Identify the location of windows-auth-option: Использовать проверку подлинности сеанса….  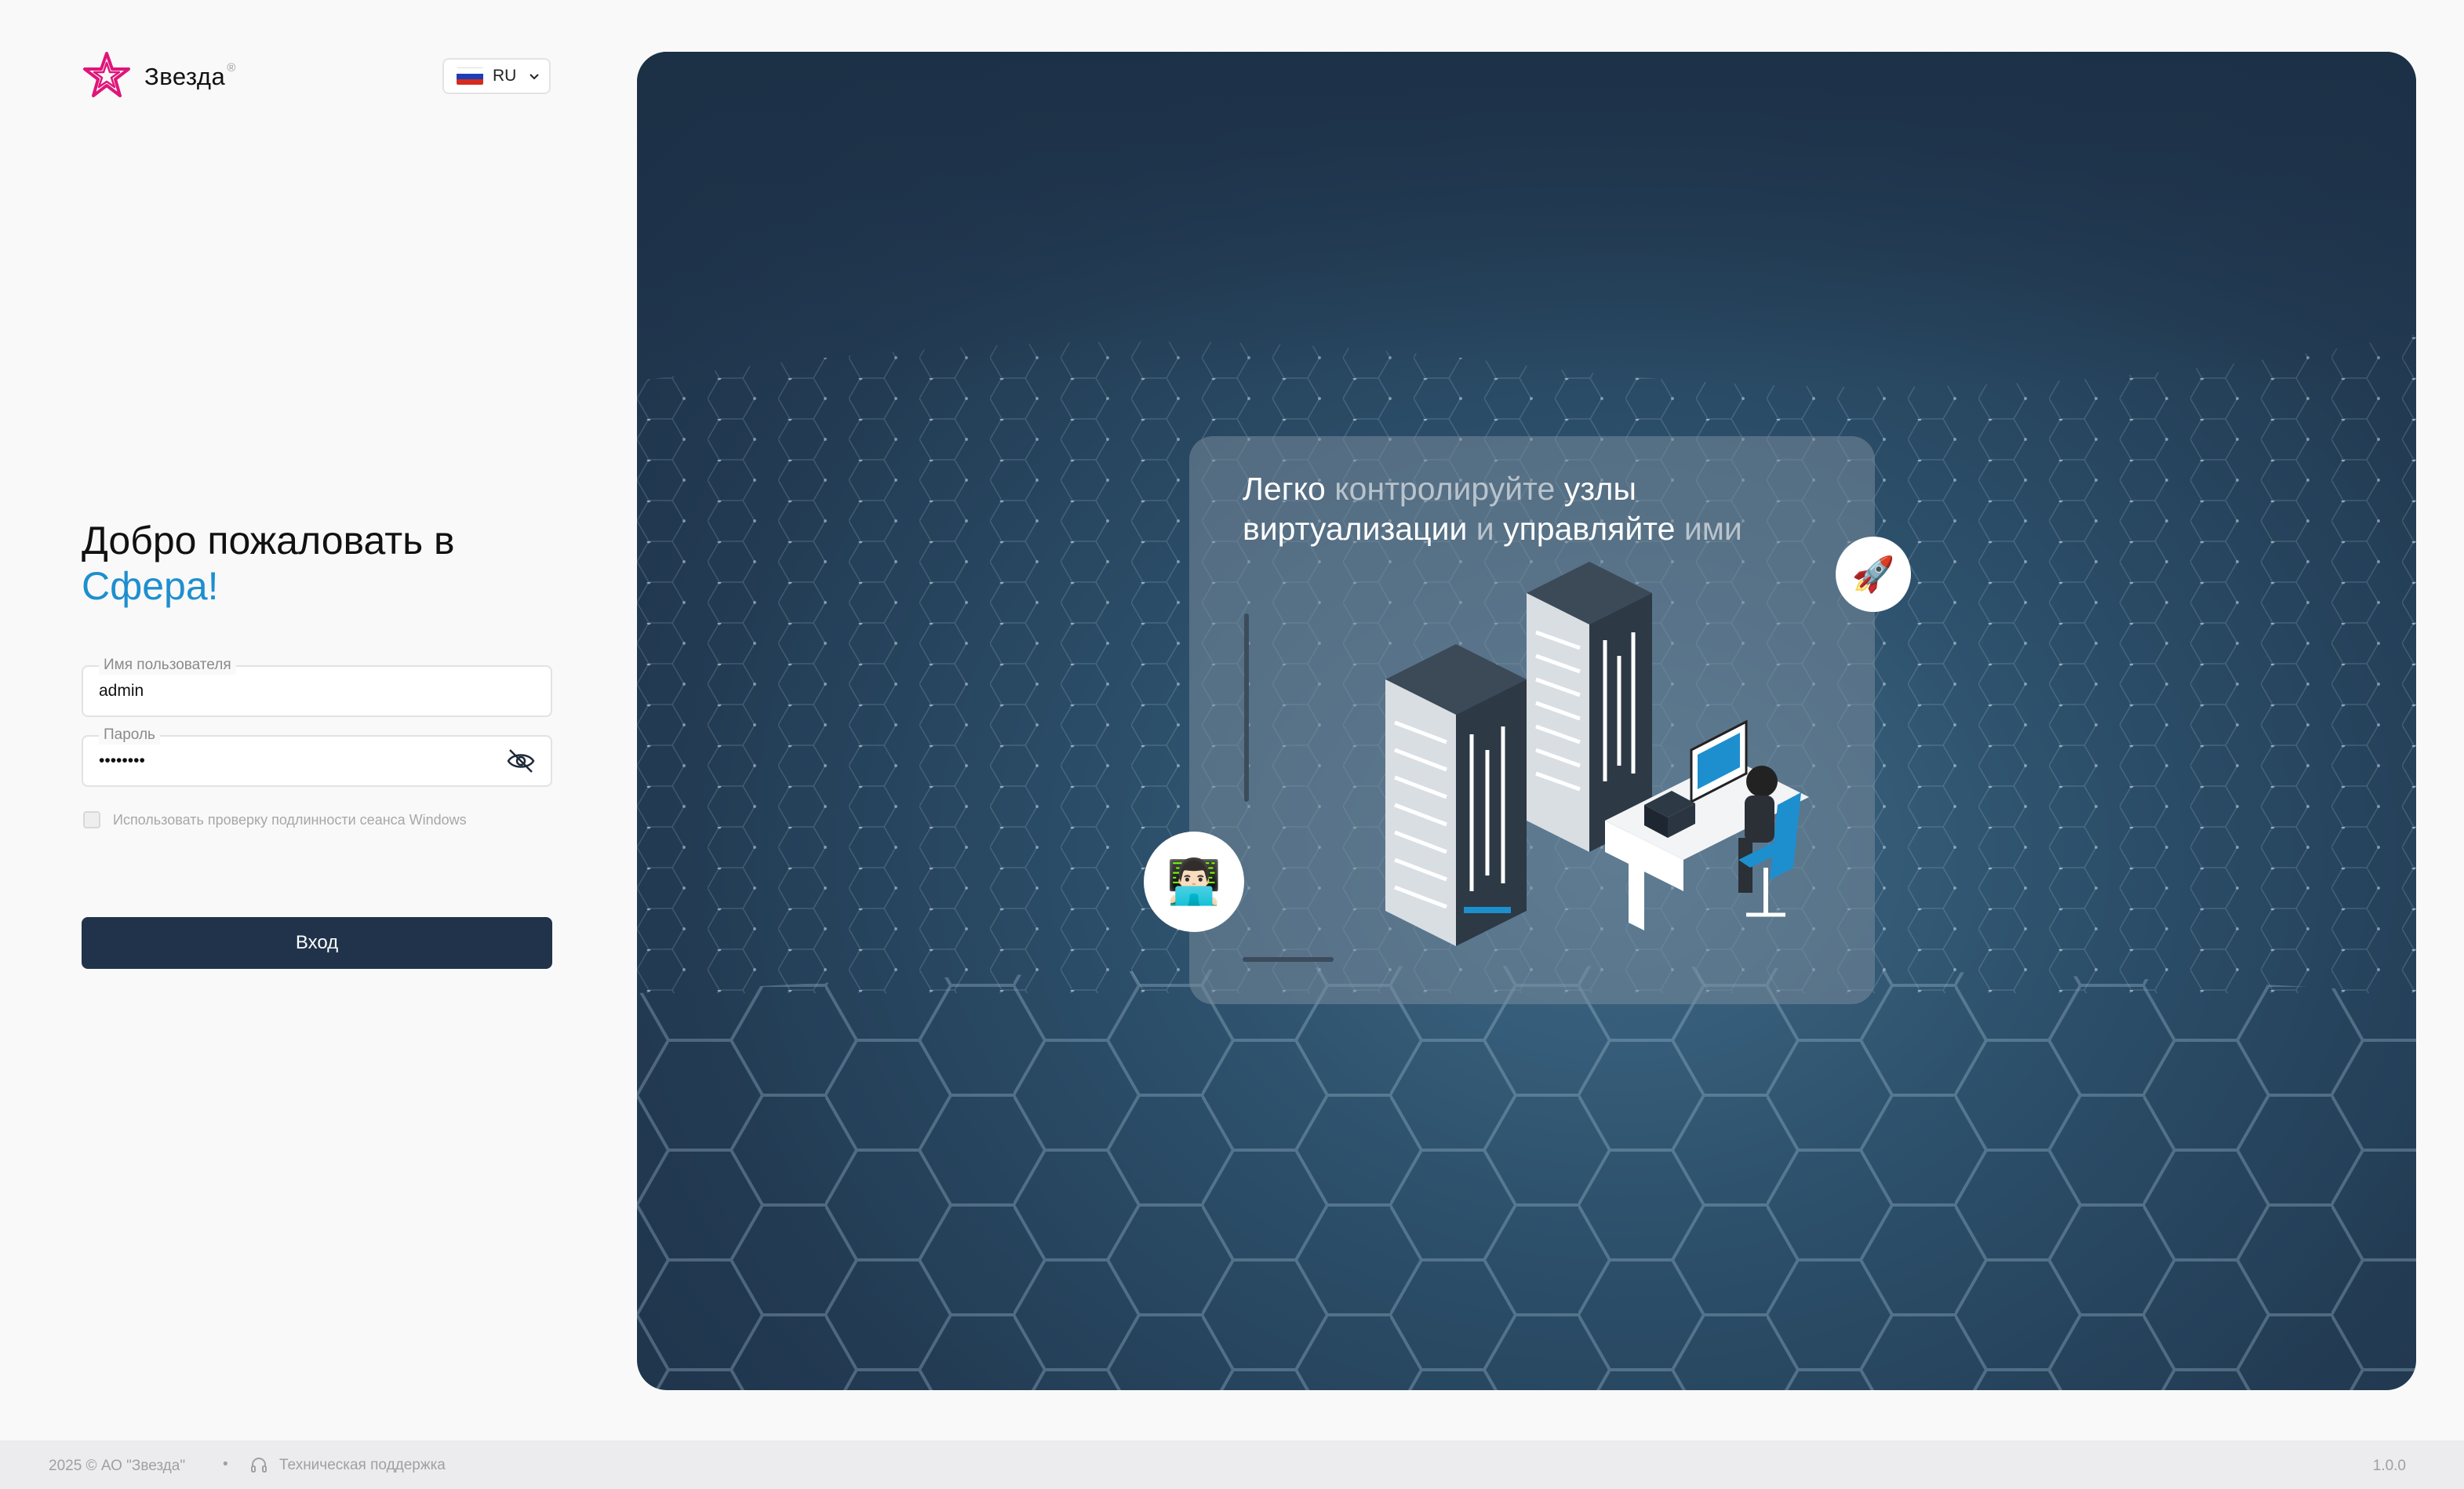
(275, 819).